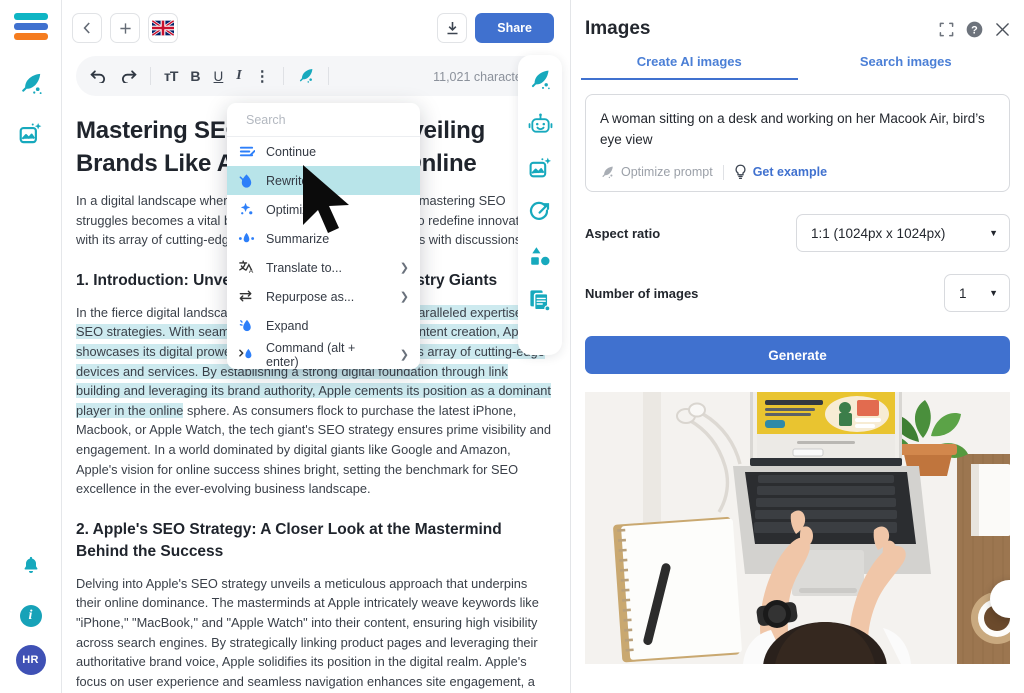  Describe the element at coordinates (150, 76) in the screenshot. I see `toolbar-divider` at that location.